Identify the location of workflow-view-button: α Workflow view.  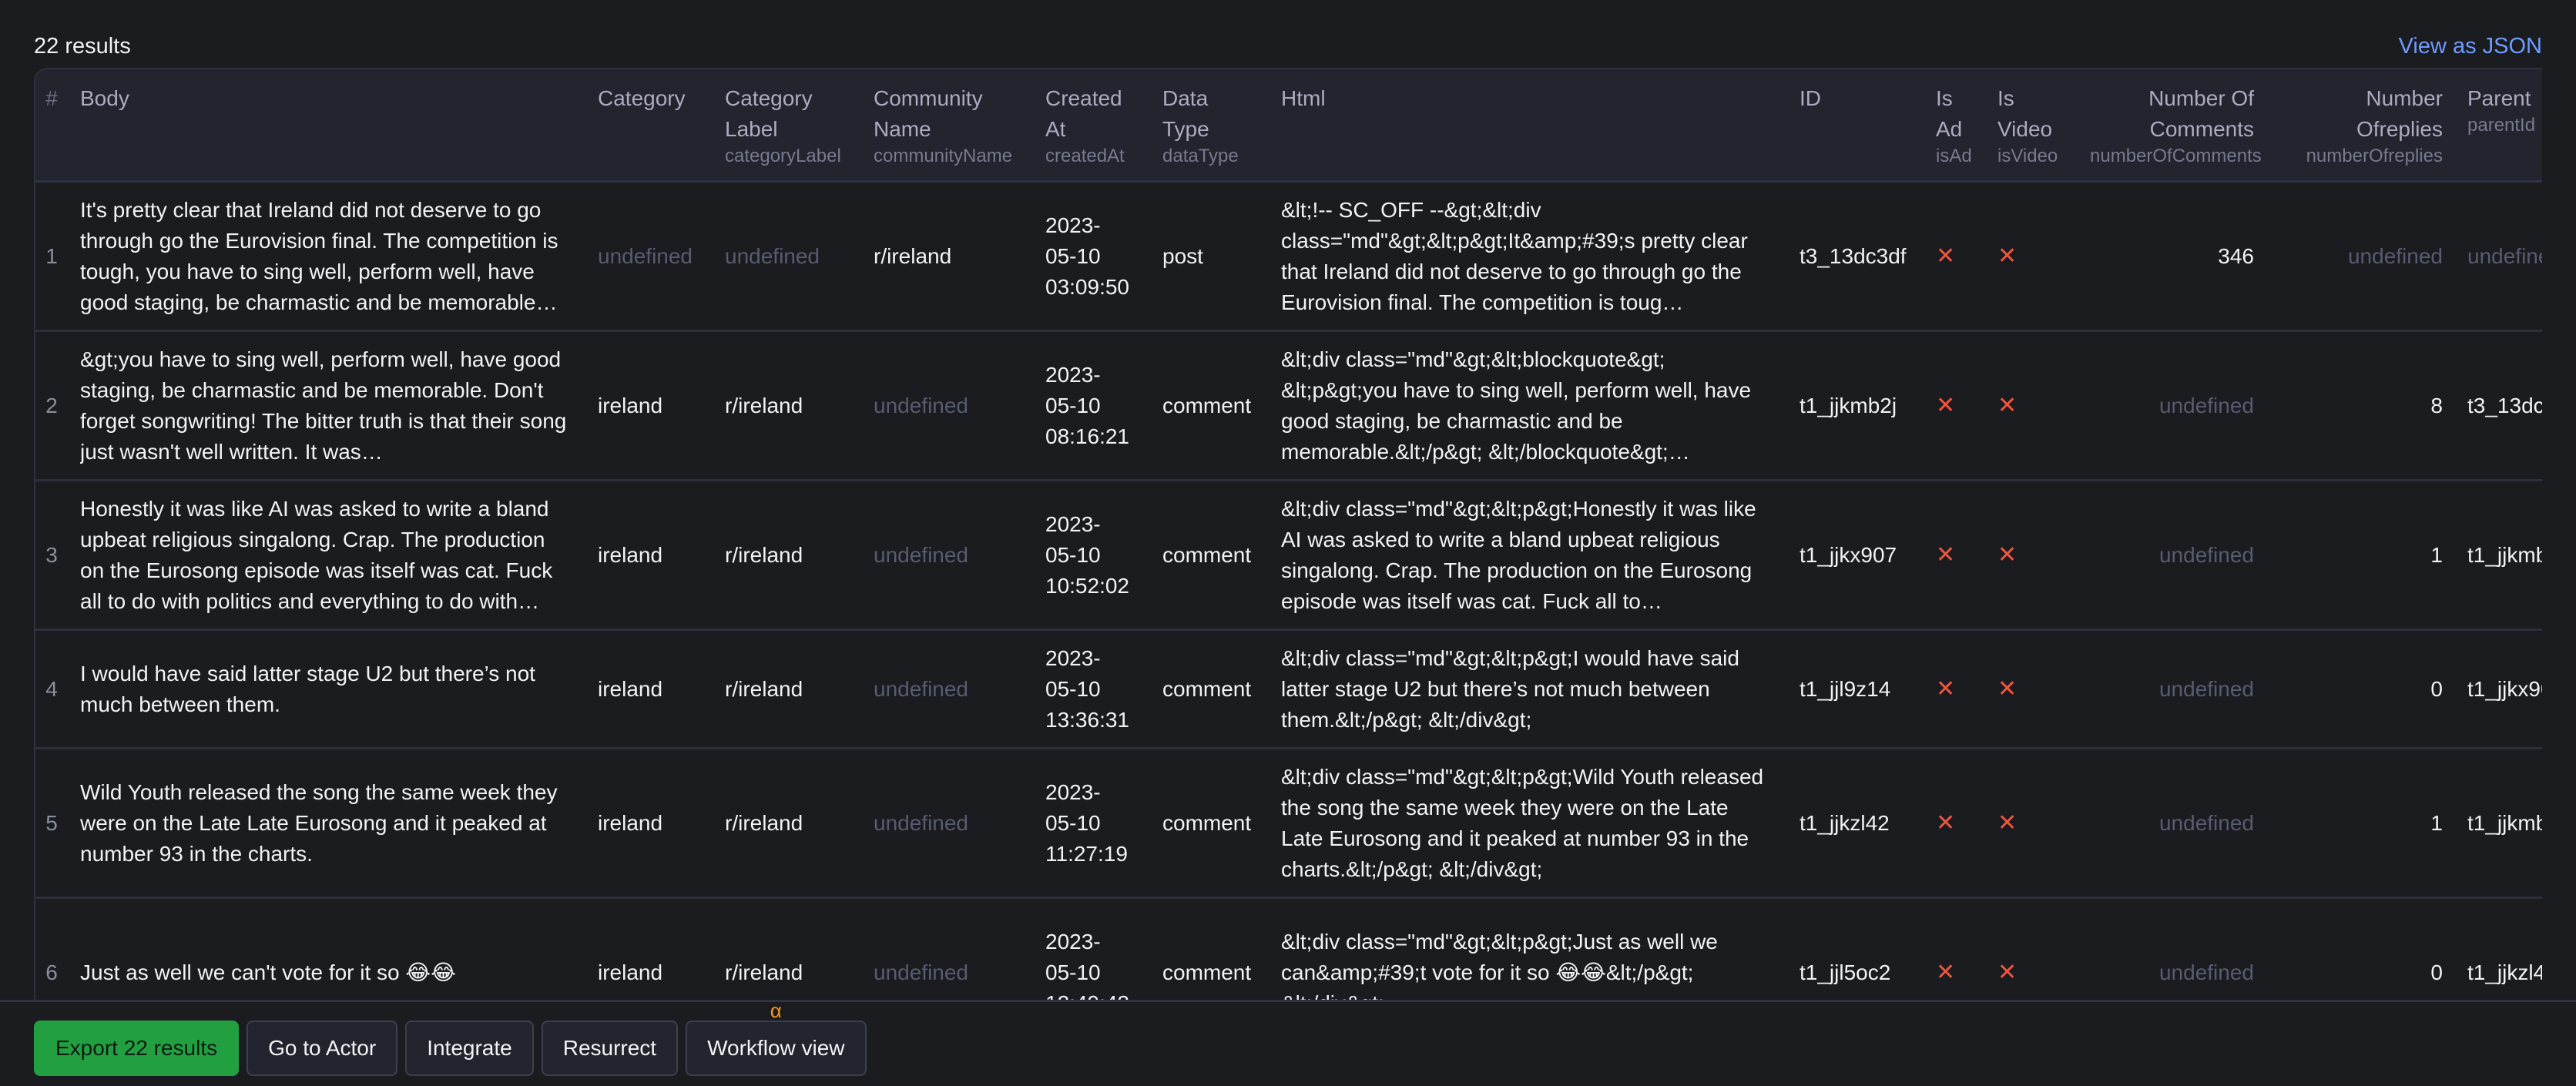
(776, 1037).